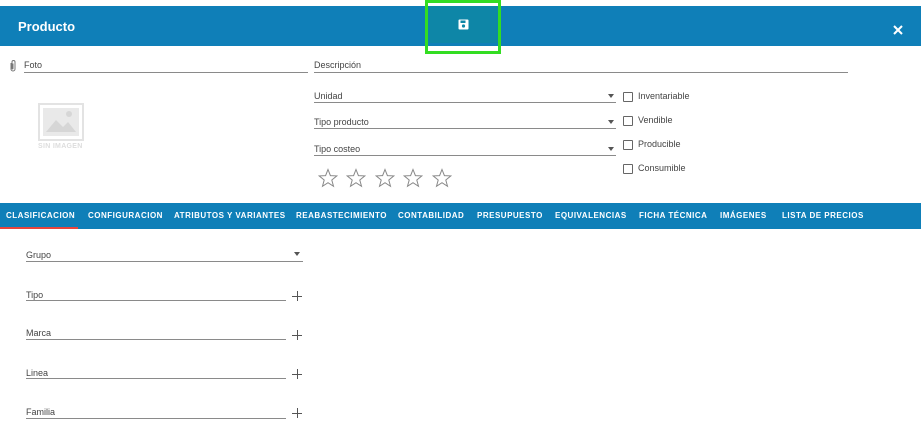 The image size is (921, 431). I want to click on close-icon, so click(898, 30).